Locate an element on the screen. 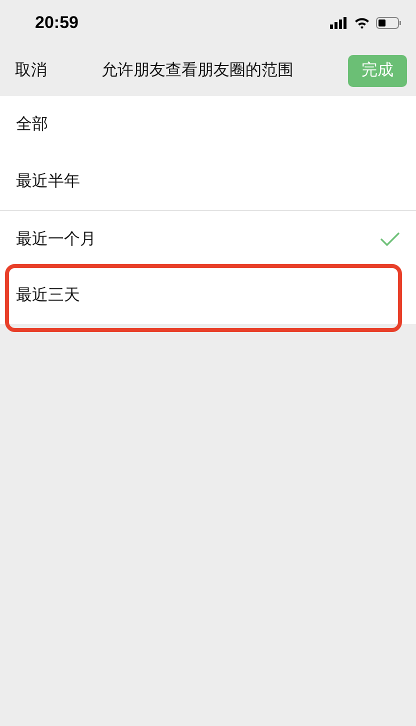 The height and width of the screenshot is (726, 416). option-label: 全部 is located at coordinates (32, 124).